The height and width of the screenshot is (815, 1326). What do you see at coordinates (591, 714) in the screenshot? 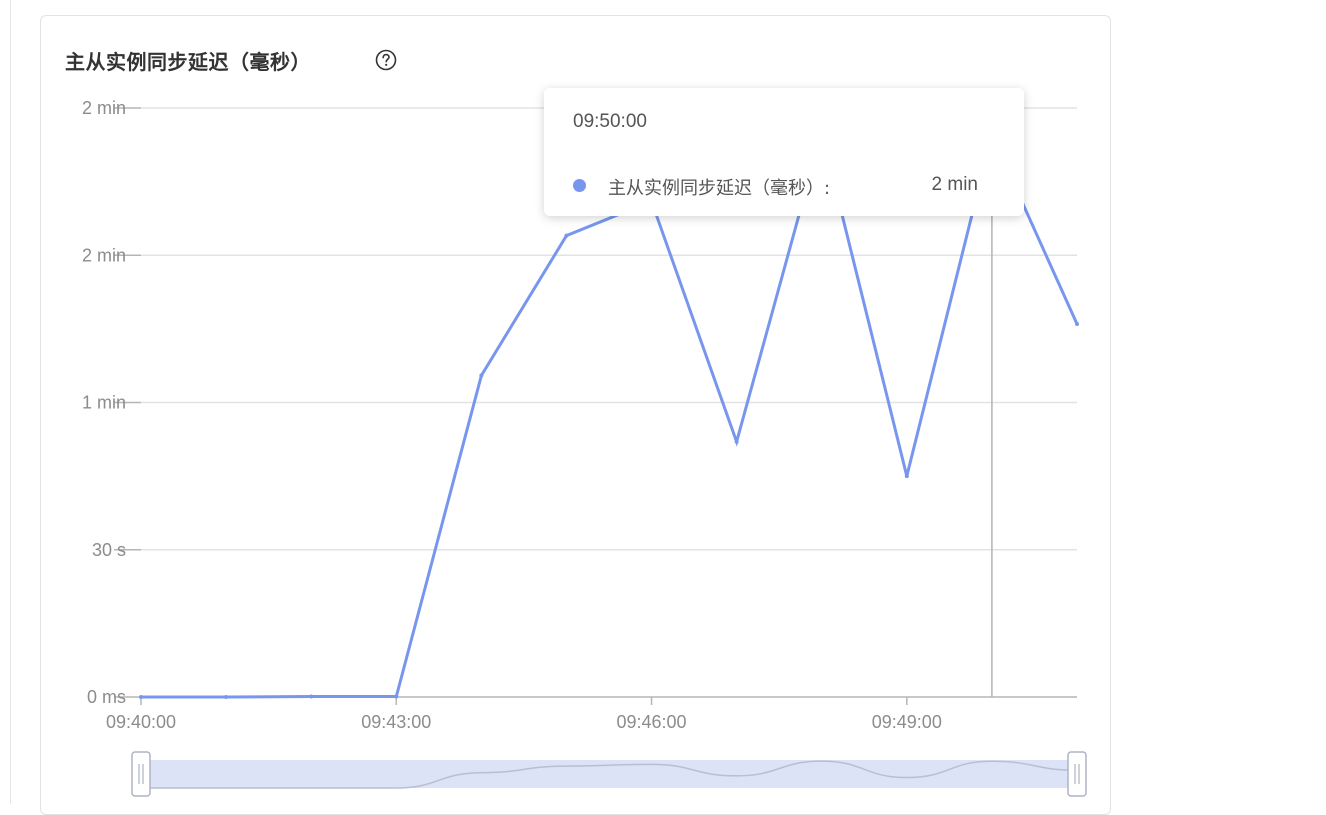
I see `x-axis: 09:40:00 09:43:00 09:46:00 09:49:00` at bounding box center [591, 714].